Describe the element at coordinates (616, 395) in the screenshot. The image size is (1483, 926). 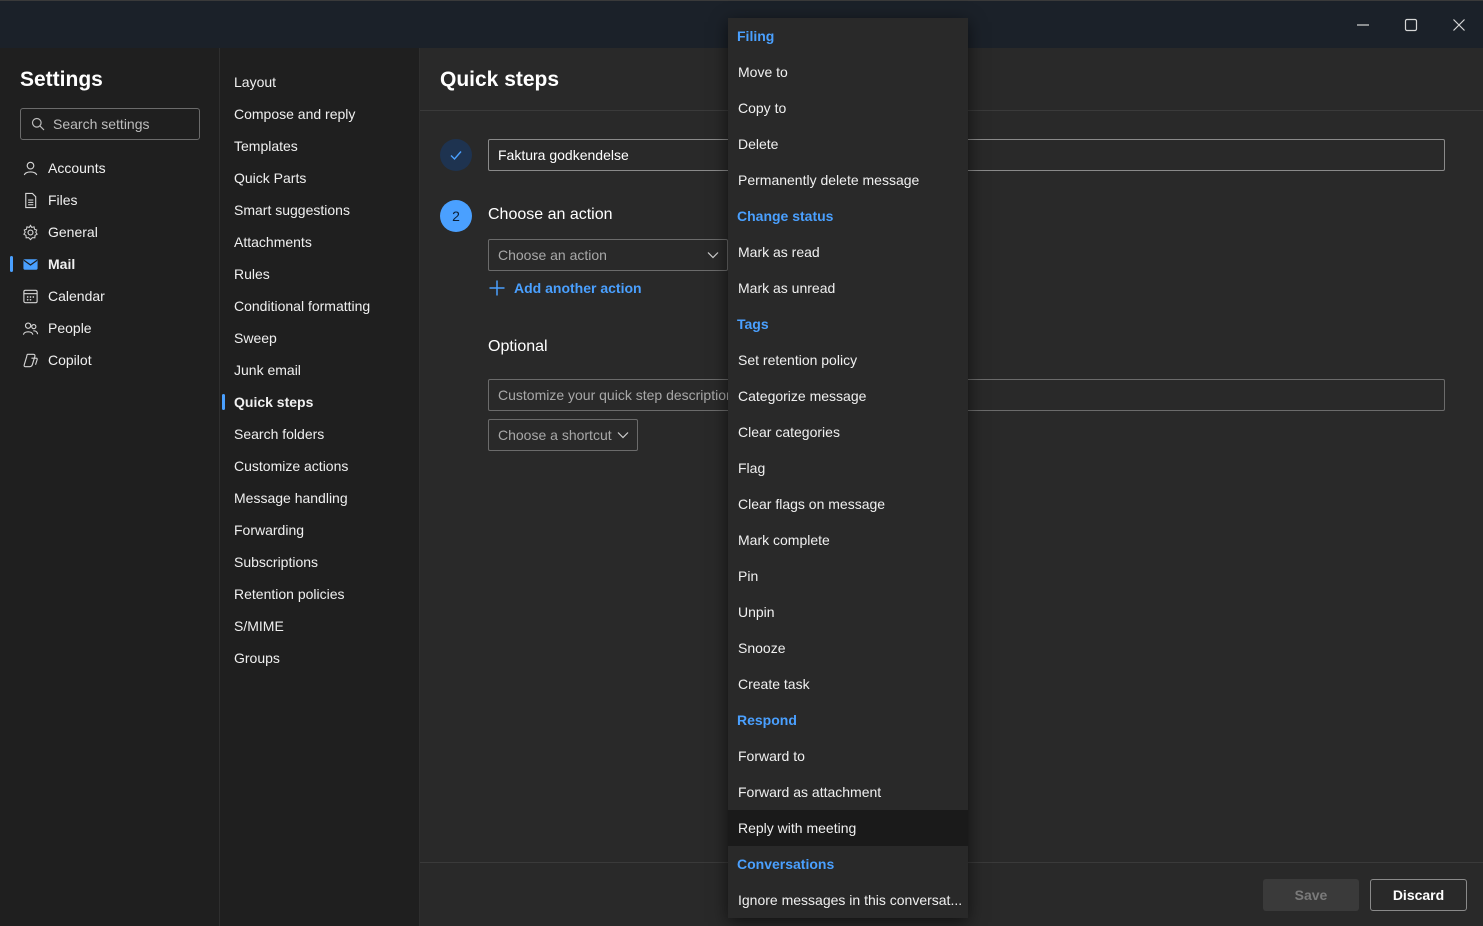
I see `description-placeholder: Customize your quick step description` at that location.